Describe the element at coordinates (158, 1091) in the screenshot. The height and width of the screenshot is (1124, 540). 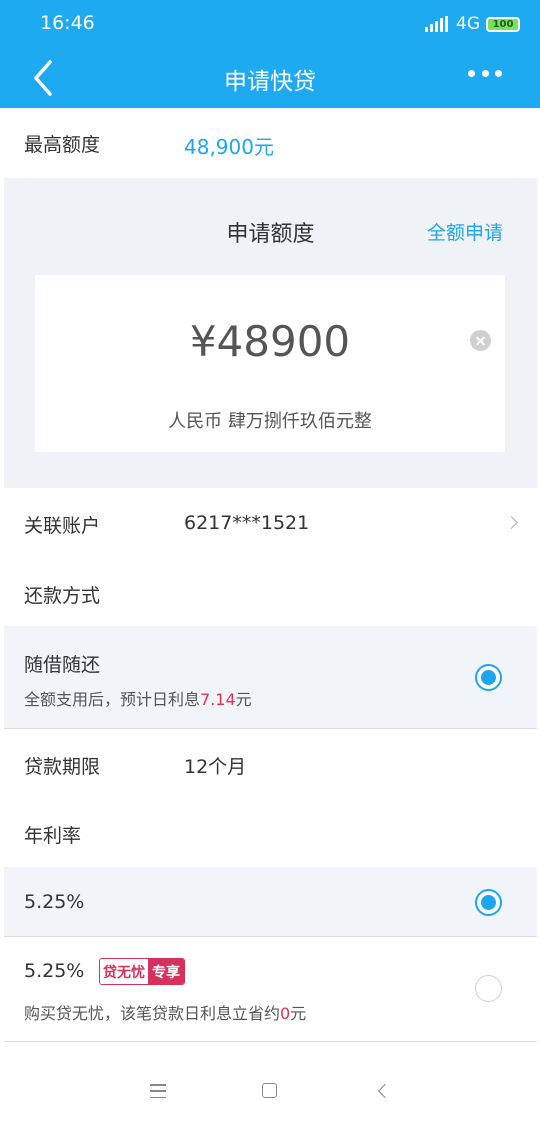
I see `menu-icon` at that location.